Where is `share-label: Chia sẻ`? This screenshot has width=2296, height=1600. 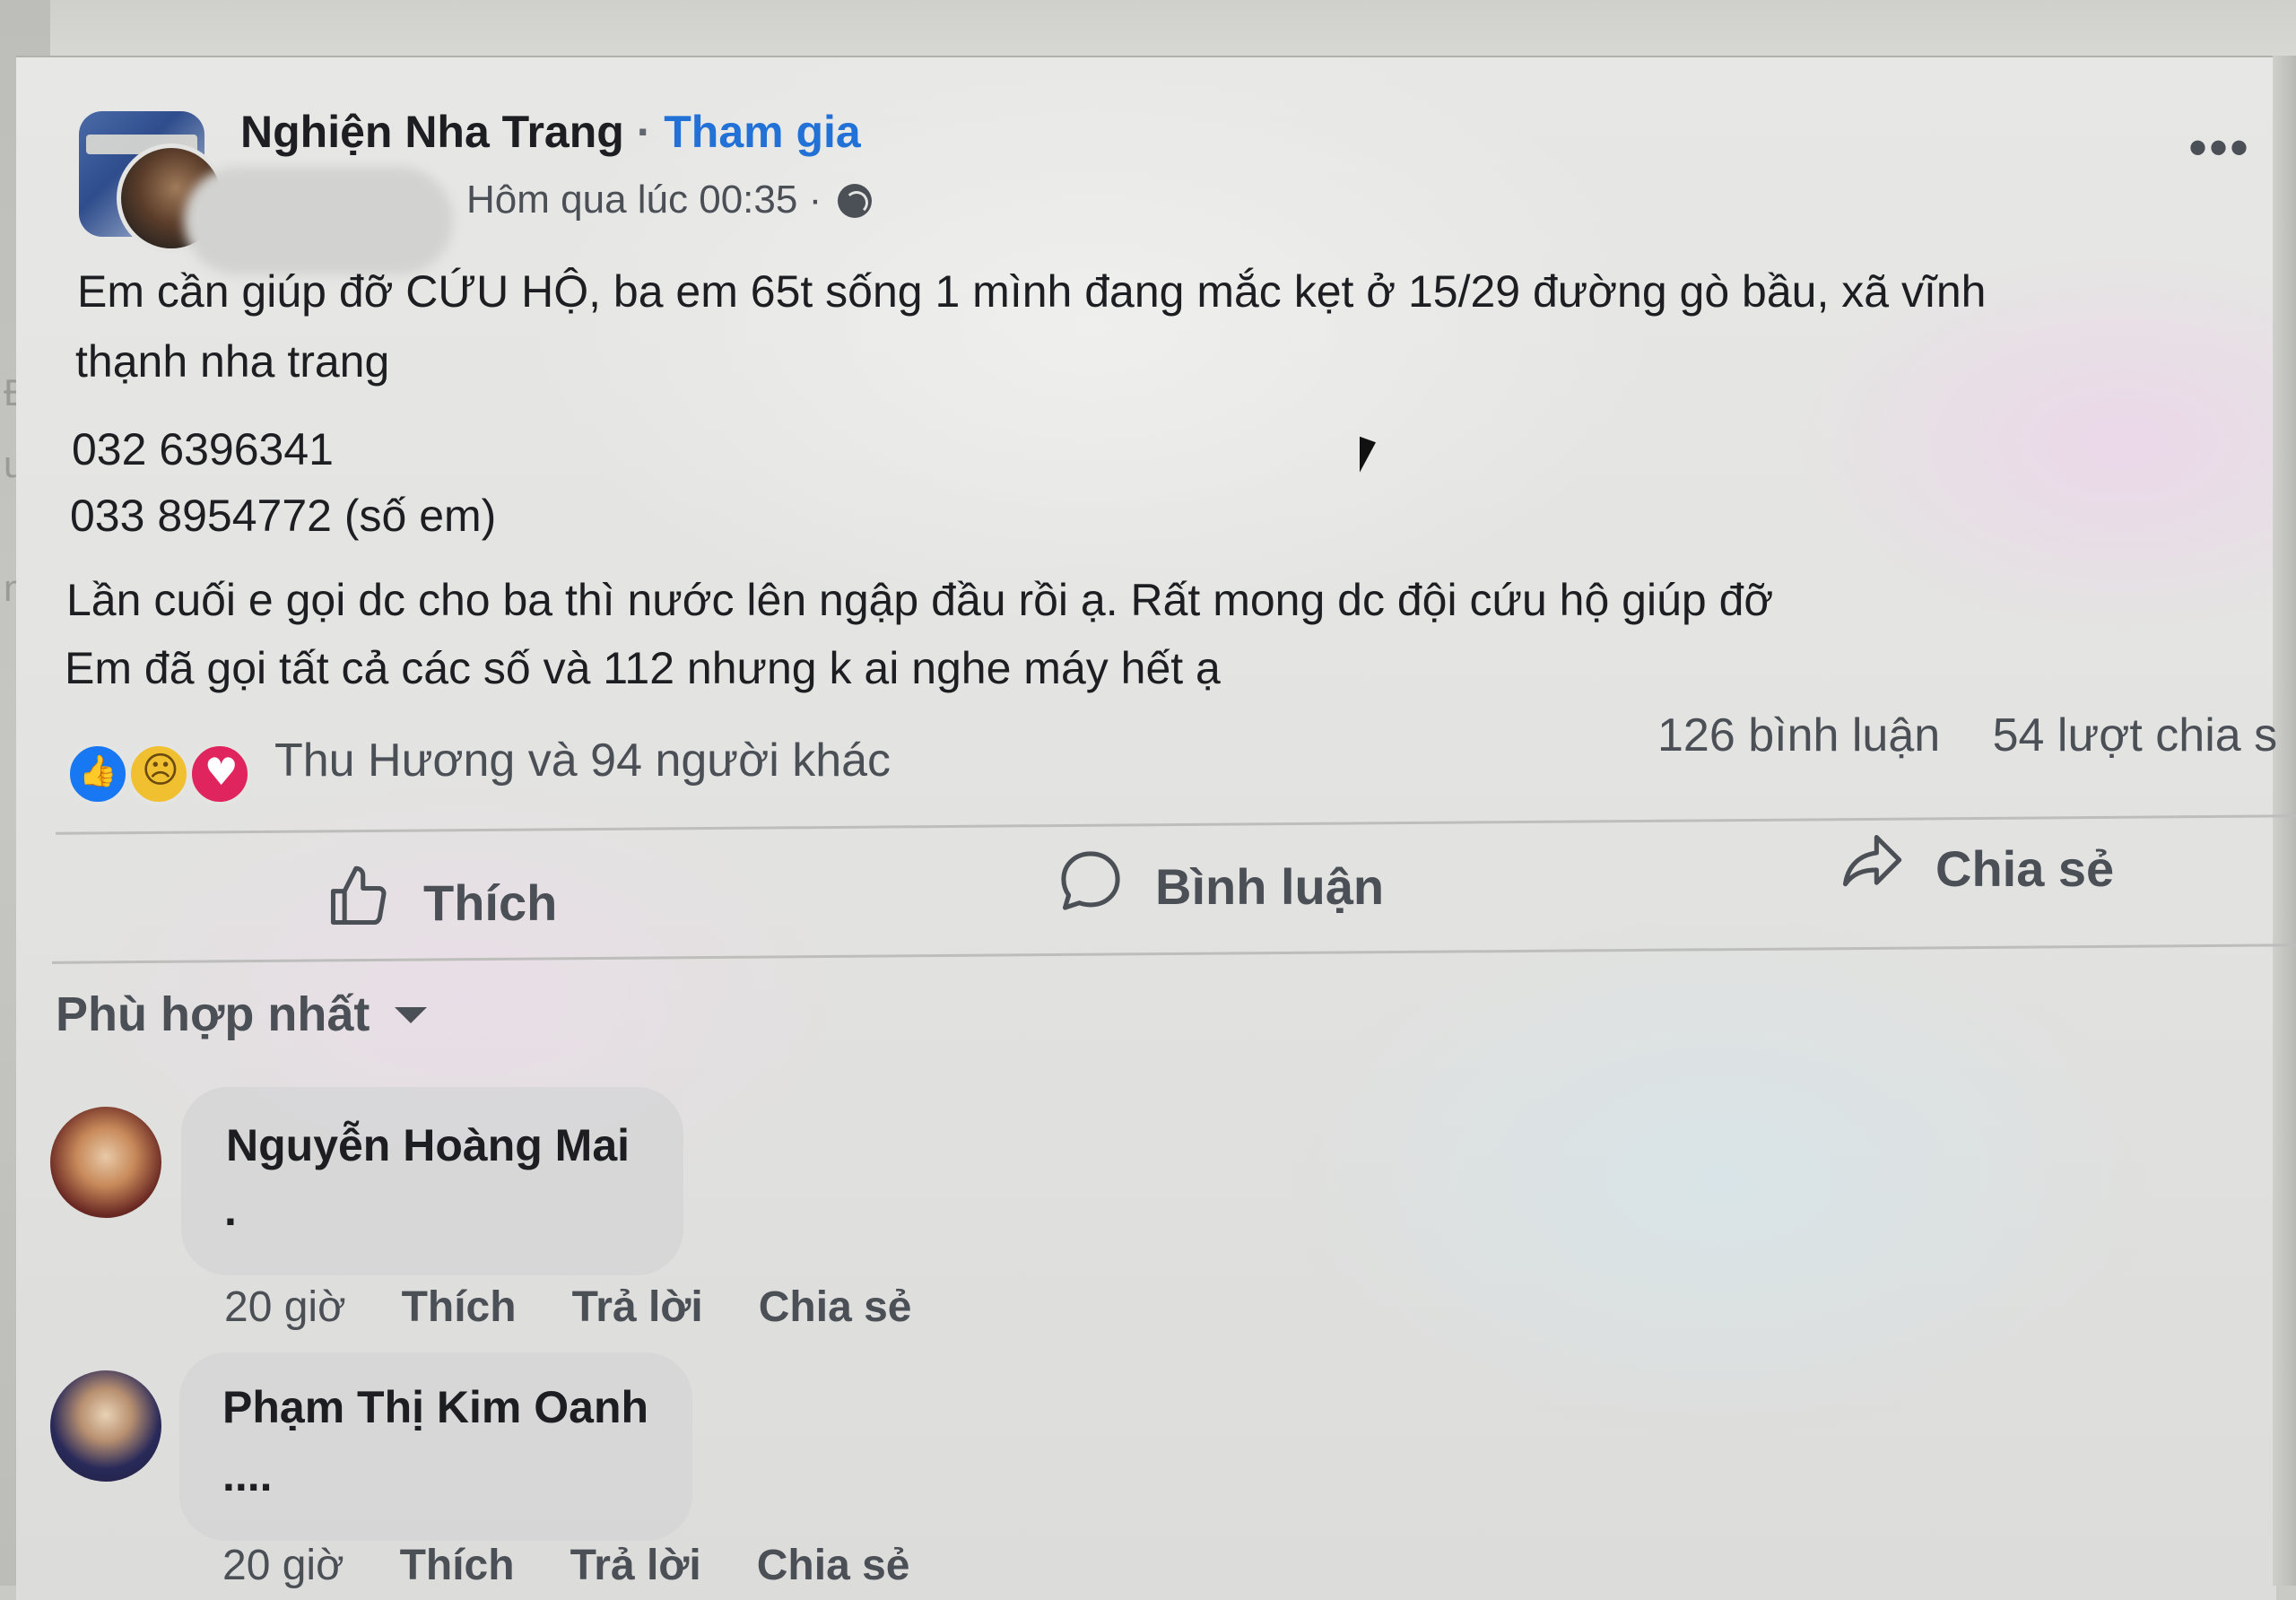 share-label: Chia sẻ is located at coordinates (2025, 868).